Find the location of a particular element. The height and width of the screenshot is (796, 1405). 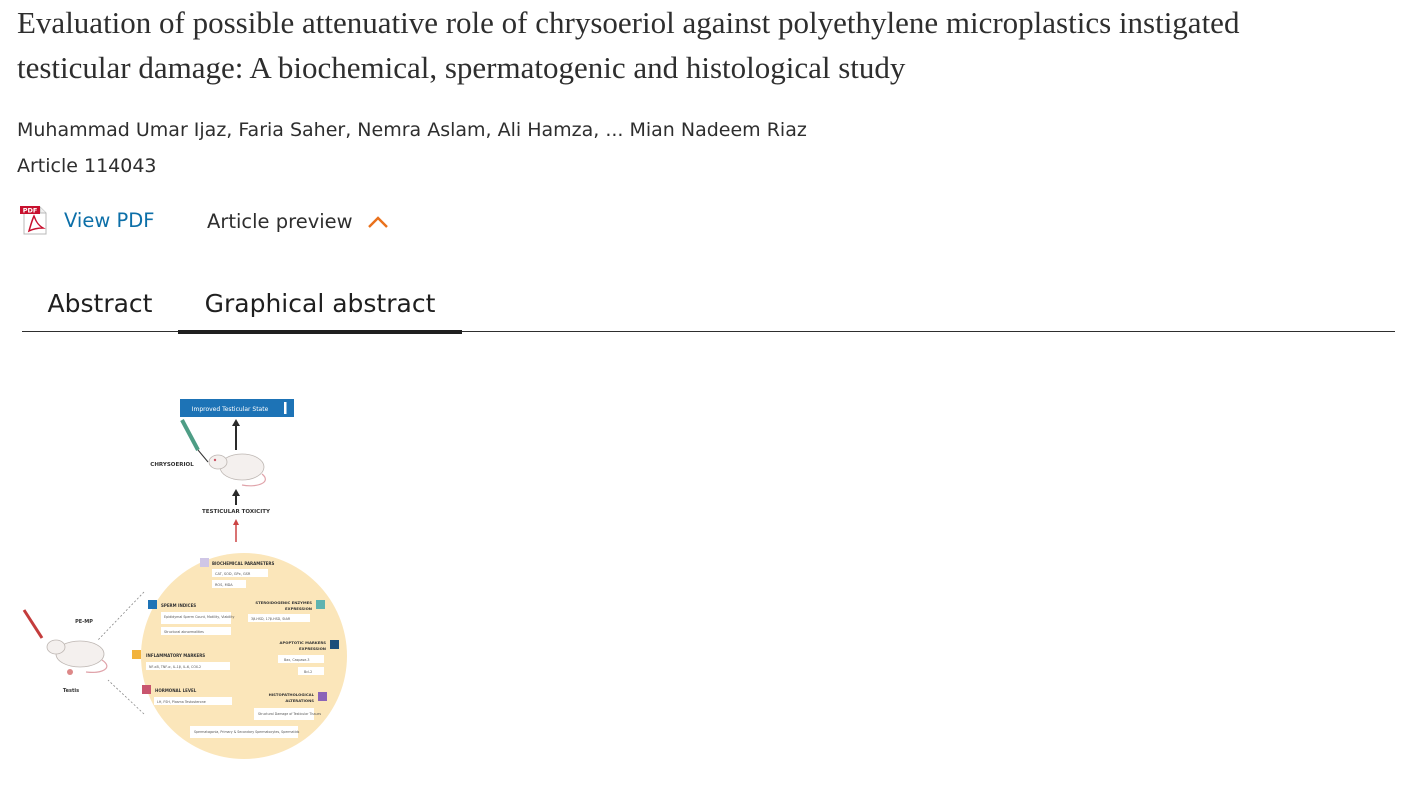

inflammatory-badge is located at coordinates (136, 654).